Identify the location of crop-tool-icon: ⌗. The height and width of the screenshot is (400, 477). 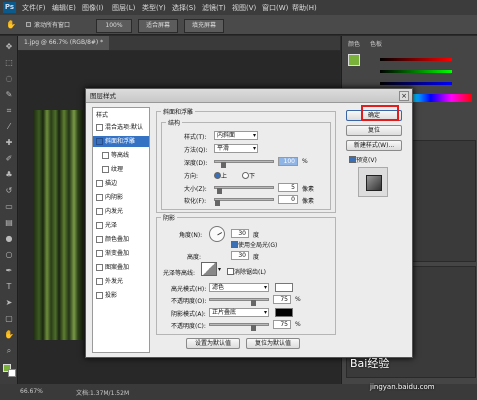
(9, 110).